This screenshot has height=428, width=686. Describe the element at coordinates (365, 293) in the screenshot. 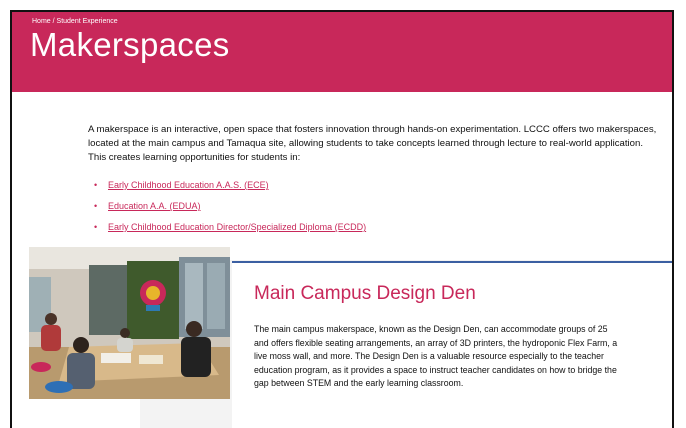

I see `section-title: Main Campus Design Den` at that location.